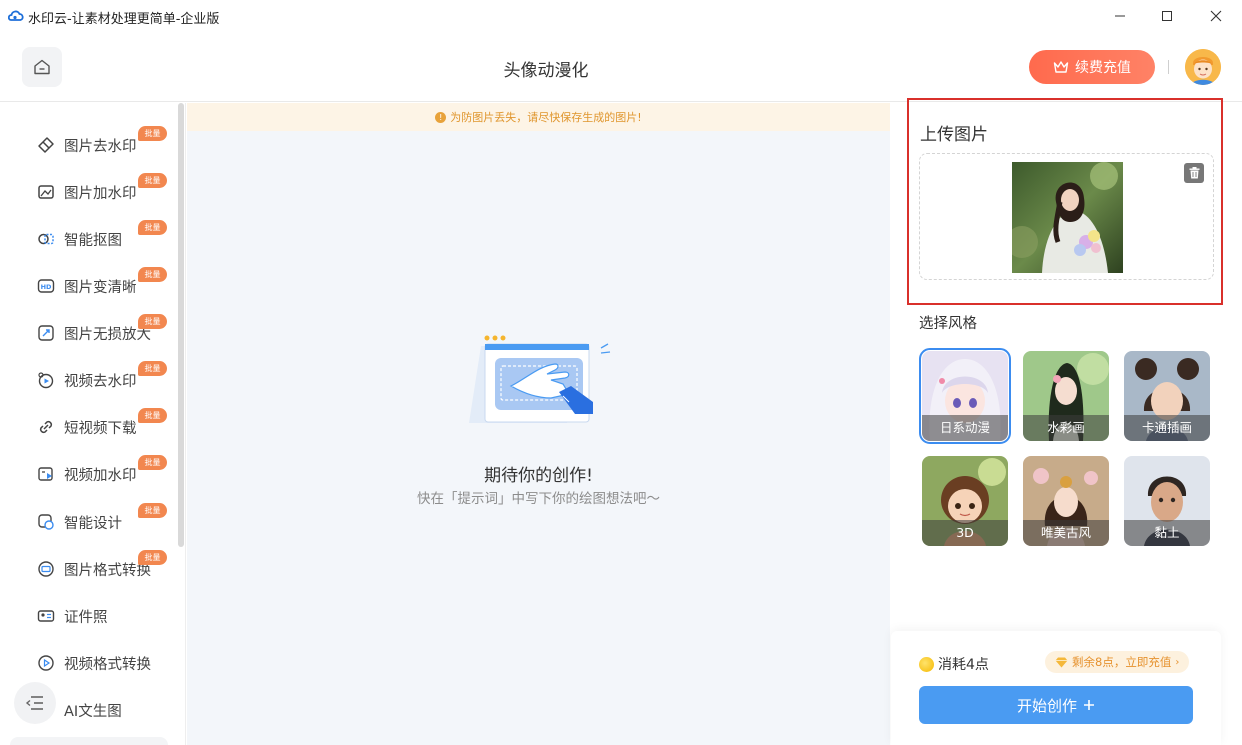 The height and width of the screenshot is (745, 1242). Describe the element at coordinates (100, 428) in the screenshot. I see `sidebar-item-label: 短视频下载` at that location.